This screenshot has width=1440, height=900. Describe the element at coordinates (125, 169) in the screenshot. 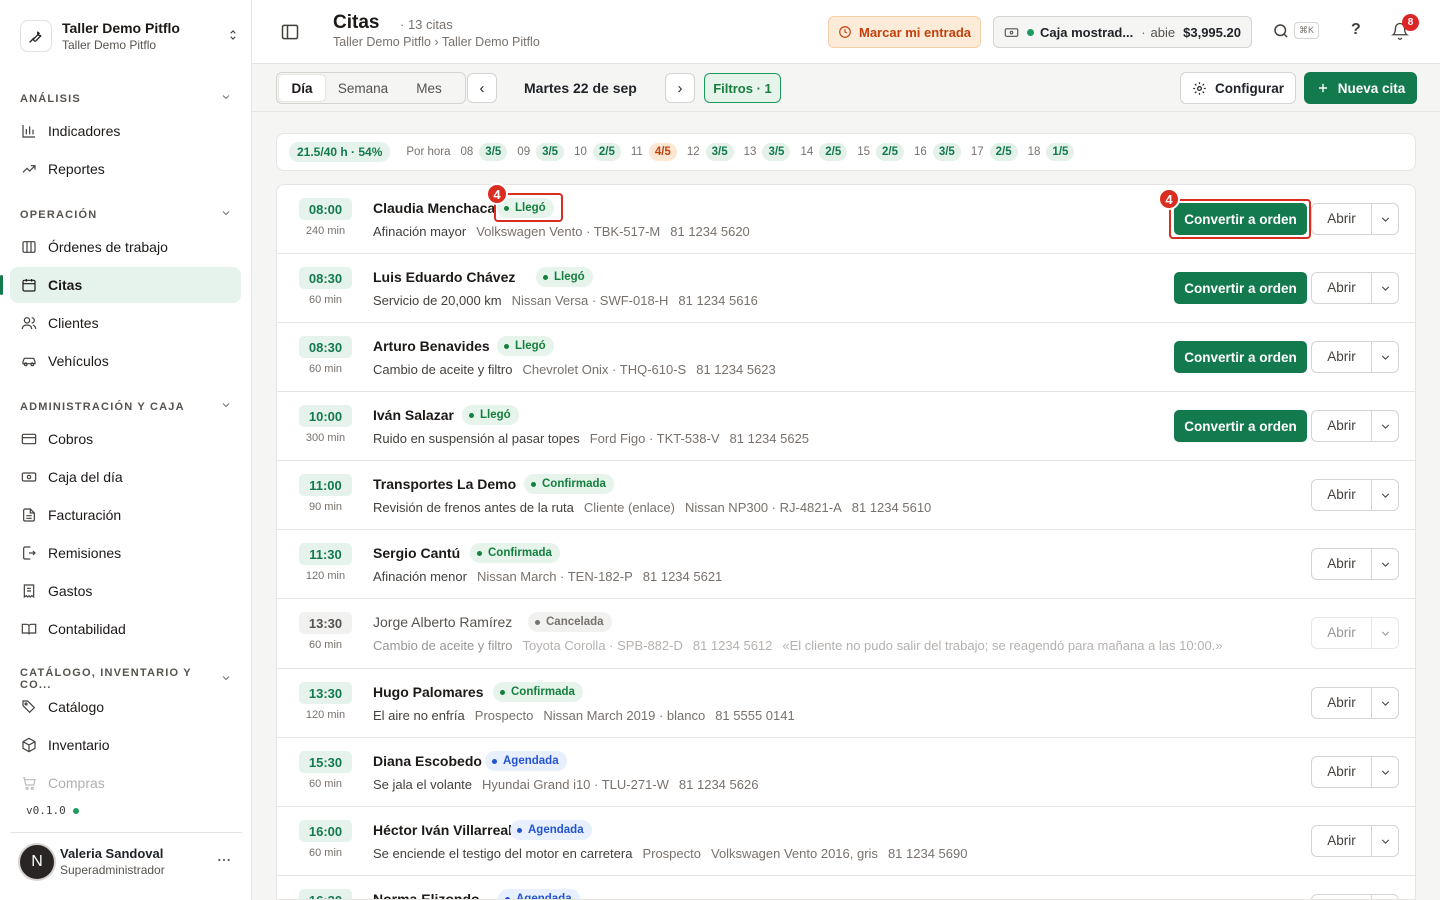

I see `sidebar-item-reportes: Reportes` at that location.